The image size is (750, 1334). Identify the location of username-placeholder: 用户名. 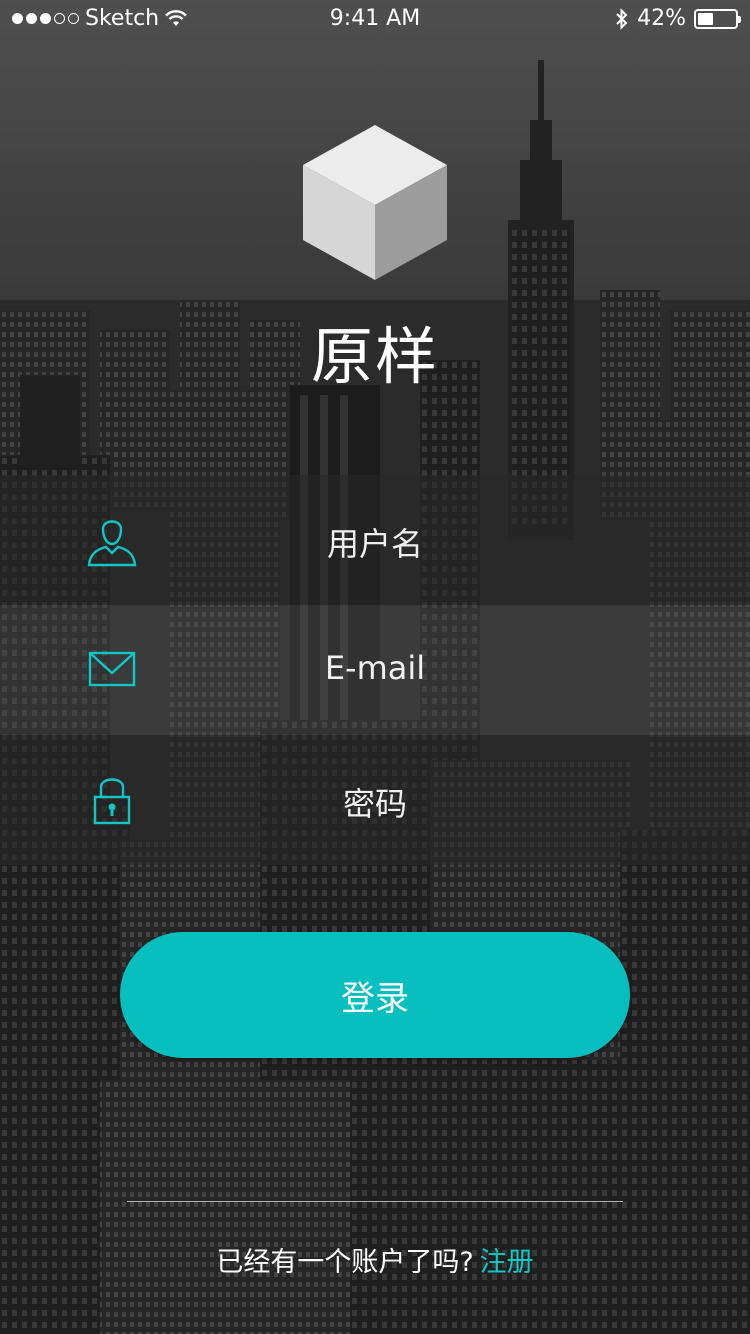
(374, 544).